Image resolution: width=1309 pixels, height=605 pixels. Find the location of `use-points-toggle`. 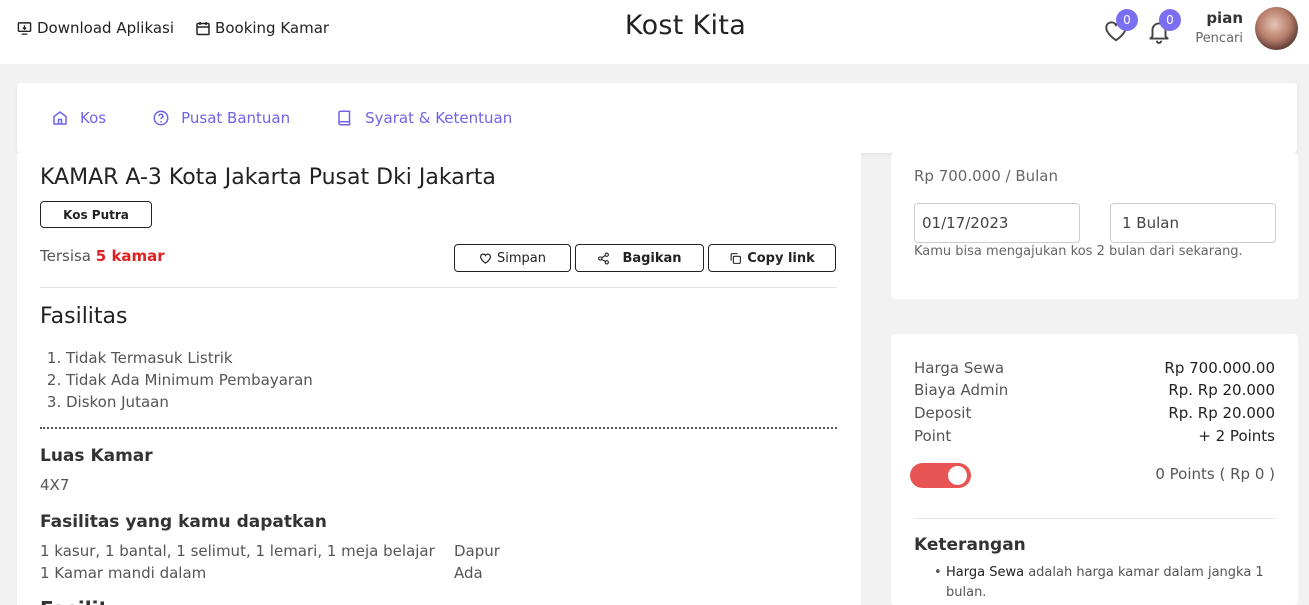

use-points-toggle is located at coordinates (940, 475).